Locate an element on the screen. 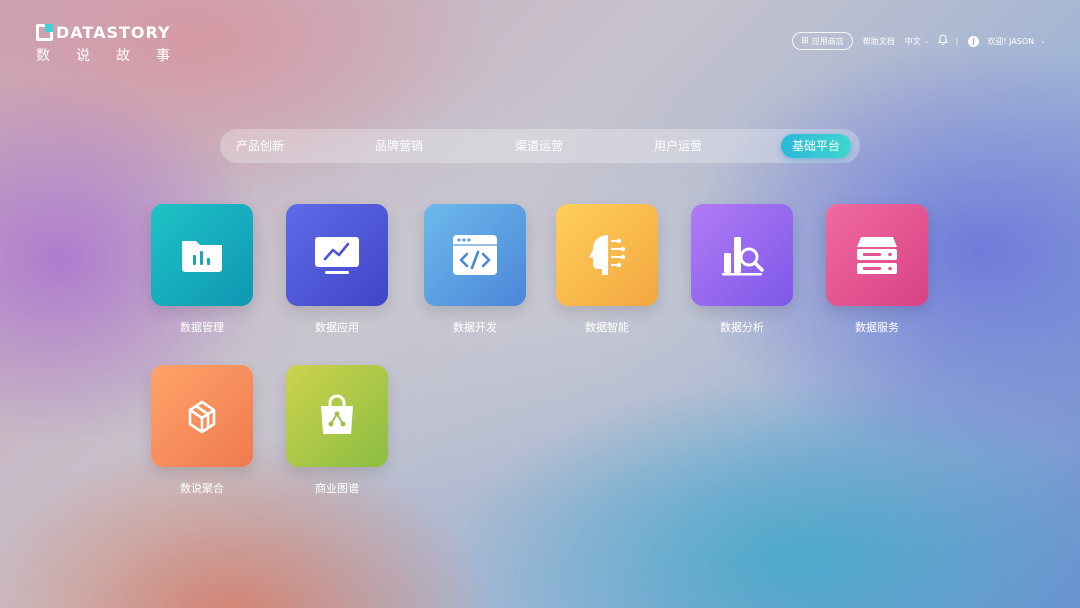 The width and height of the screenshot is (1080, 608). app-label: 数说聚合 is located at coordinates (202, 488).